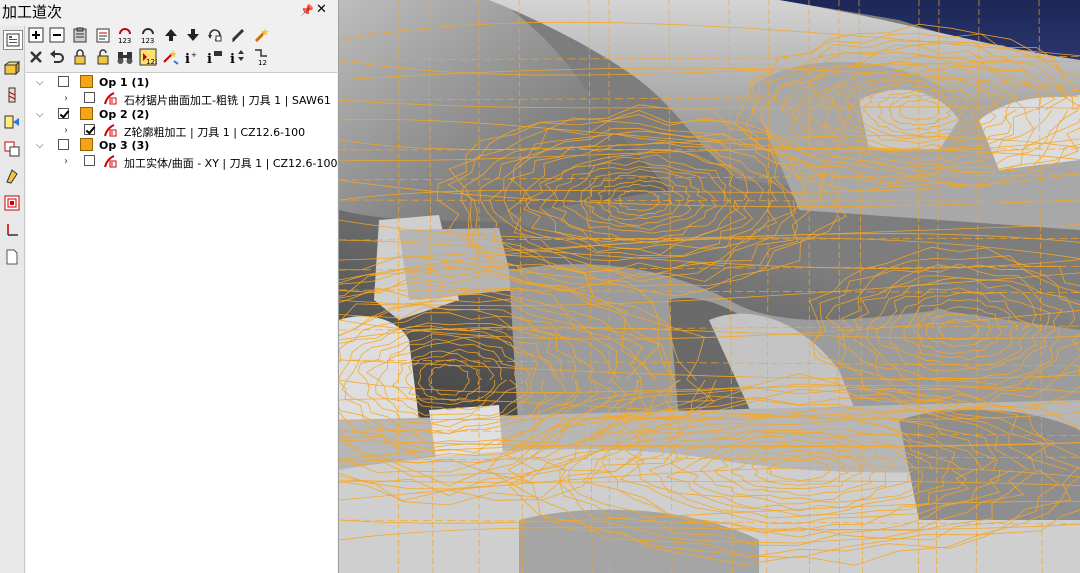 Image resolution: width=1080 pixels, height=573 pixels. I want to click on renumber-icon: 123, so click(125, 35).